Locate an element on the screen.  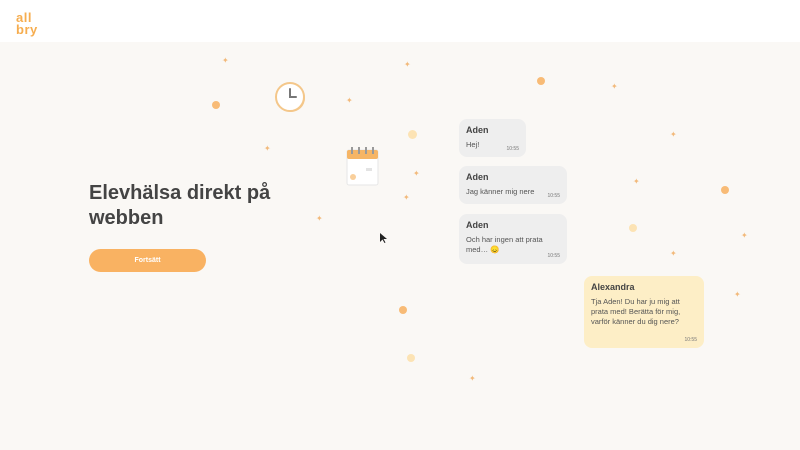
allbry-logo: all bry is located at coordinates (29, 24).